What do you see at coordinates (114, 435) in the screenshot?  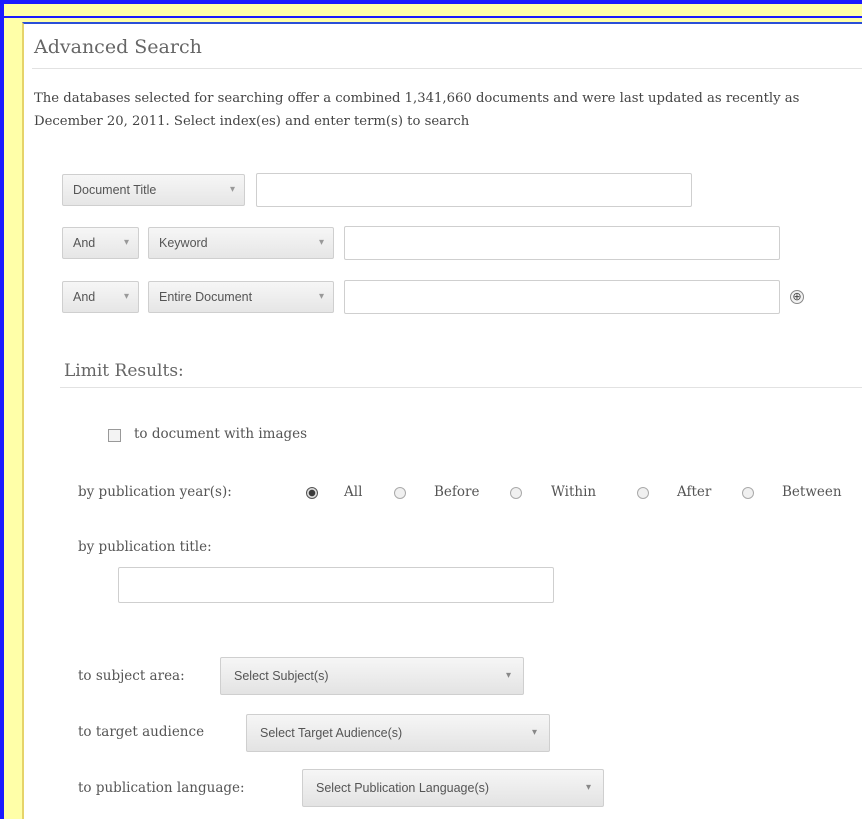 I see `images-checkbox` at bounding box center [114, 435].